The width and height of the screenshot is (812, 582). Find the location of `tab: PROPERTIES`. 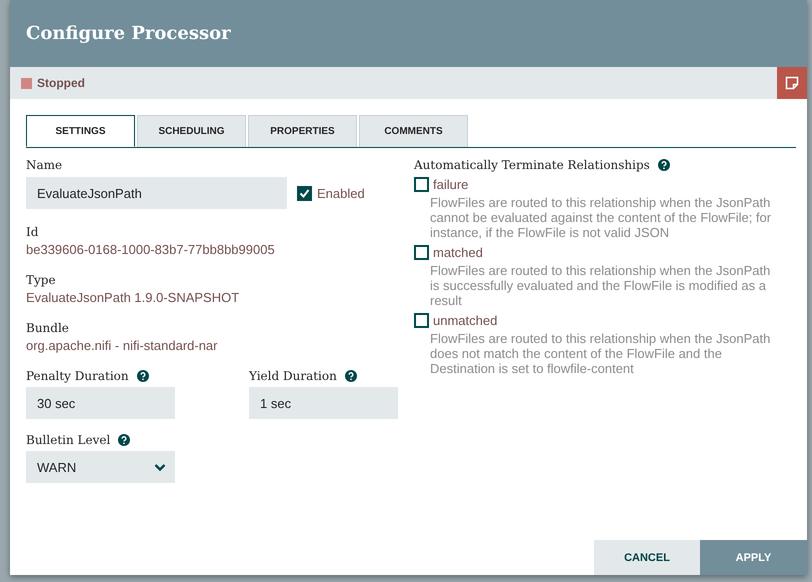

tab: PROPERTIES is located at coordinates (302, 131).